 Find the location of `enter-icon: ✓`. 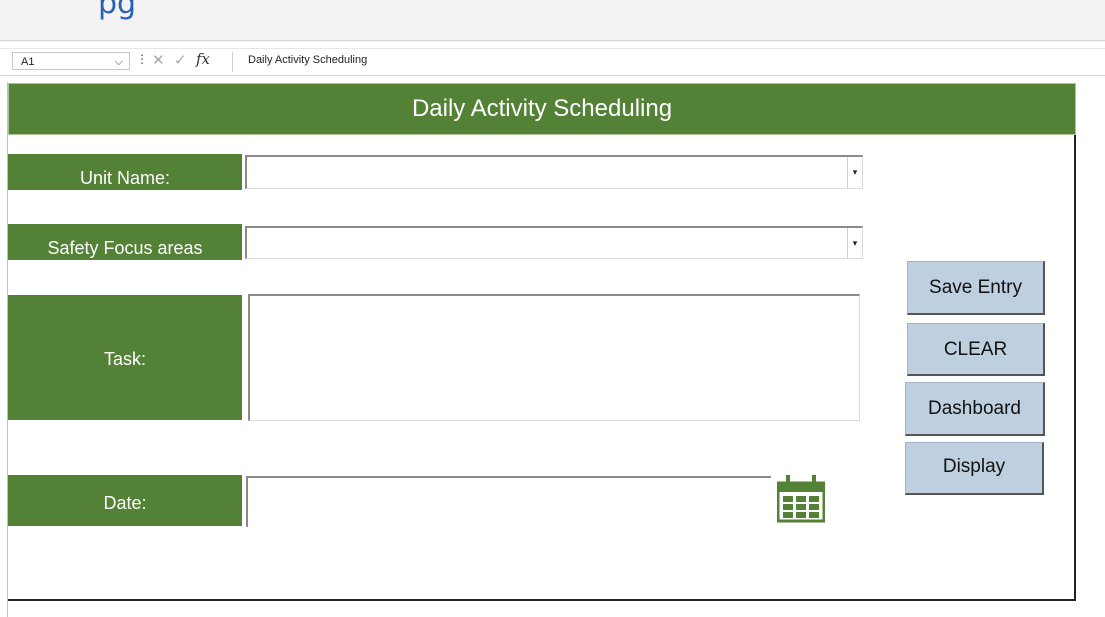

enter-icon: ✓ is located at coordinates (180, 60).